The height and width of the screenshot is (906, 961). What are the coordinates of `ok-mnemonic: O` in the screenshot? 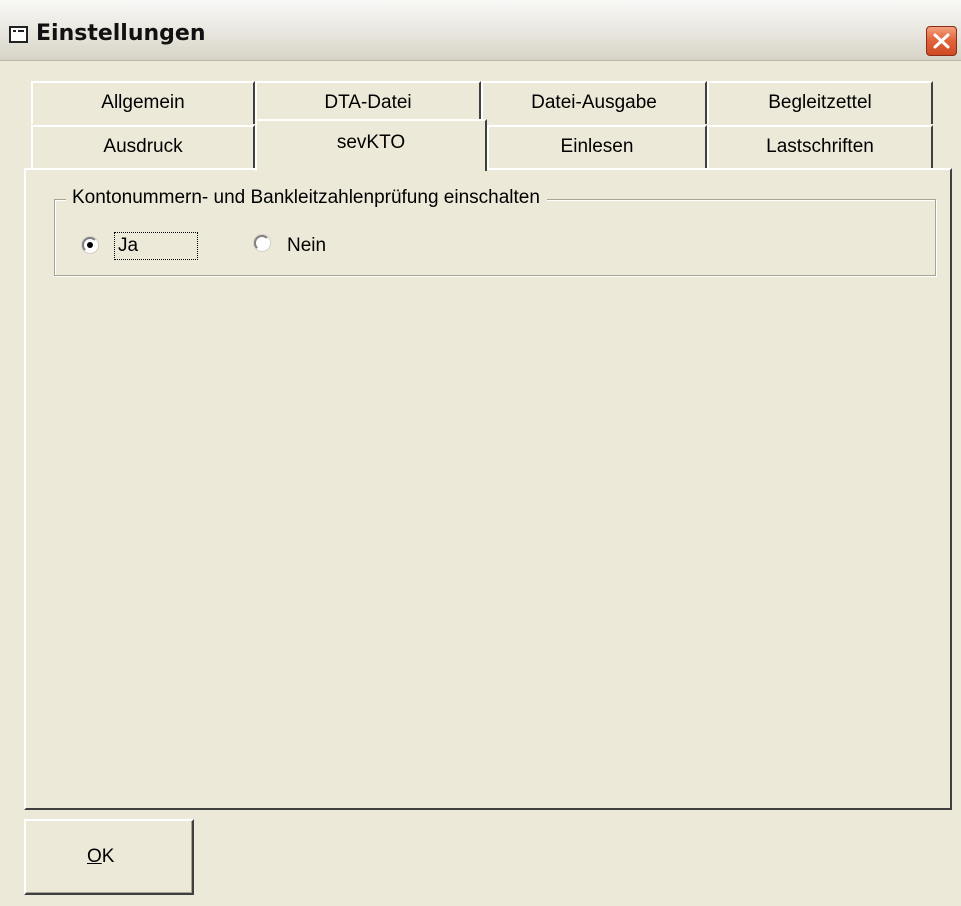 It's located at (94, 856).